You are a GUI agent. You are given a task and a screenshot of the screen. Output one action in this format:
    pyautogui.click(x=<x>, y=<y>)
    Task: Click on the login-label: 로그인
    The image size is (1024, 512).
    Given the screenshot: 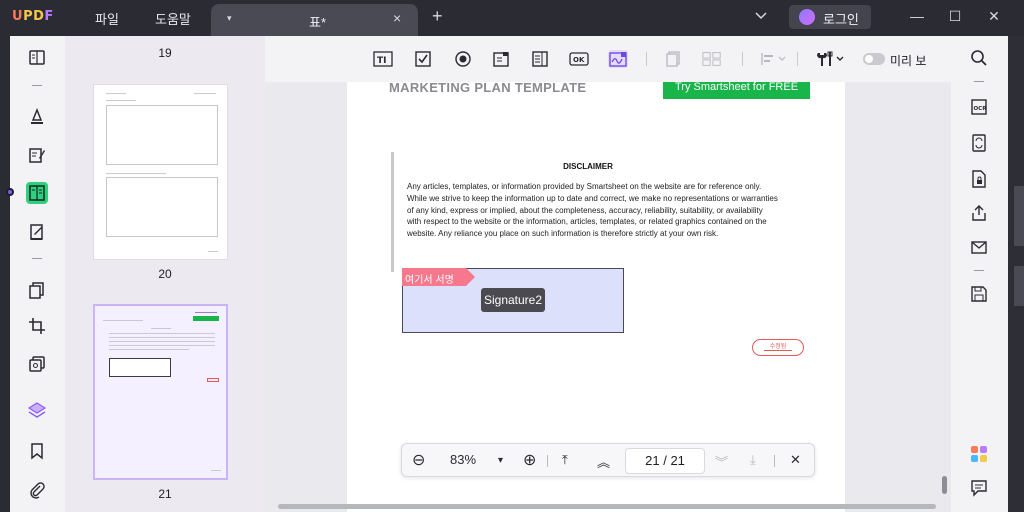 What is the action you would take?
    pyautogui.click(x=841, y=19)
    